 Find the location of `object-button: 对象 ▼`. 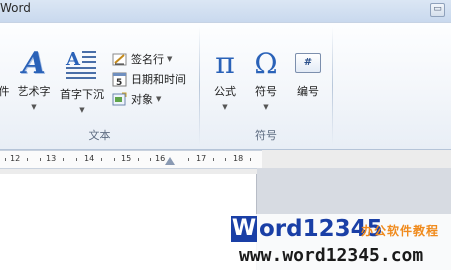

object-button: 对象 ▼ is located at coordinates (155, 99).